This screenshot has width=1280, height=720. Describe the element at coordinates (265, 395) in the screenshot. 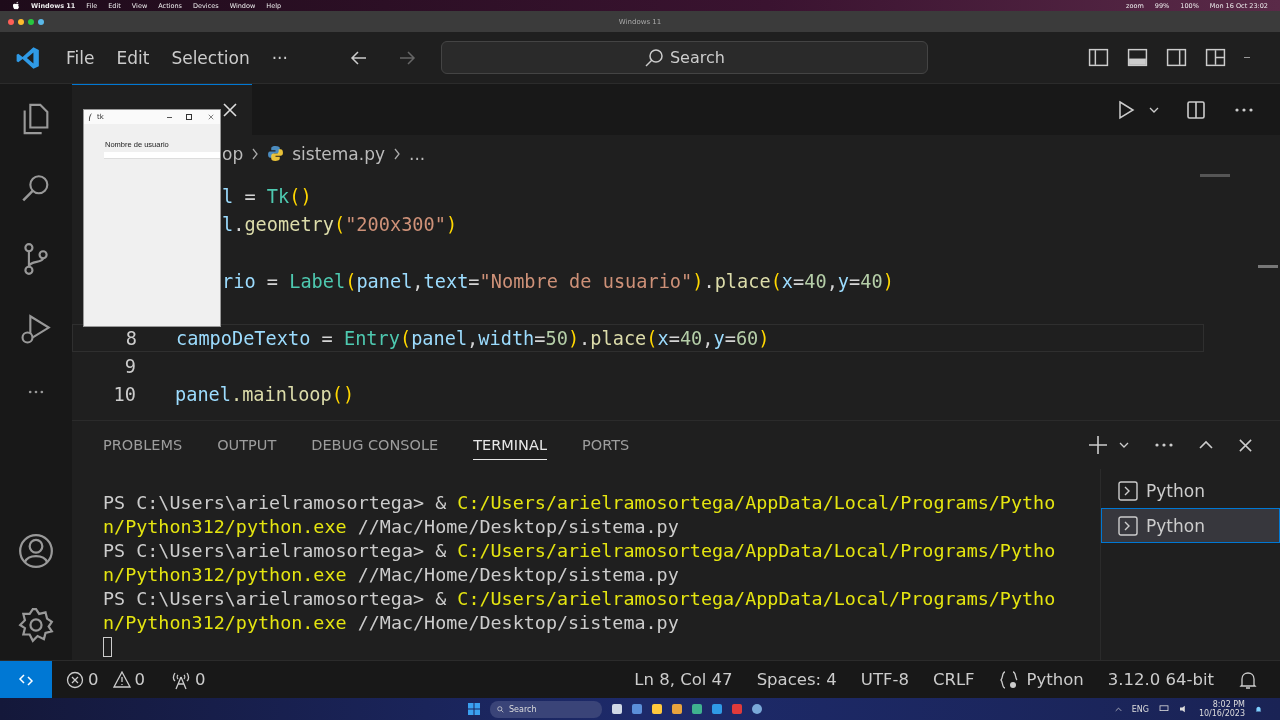

I see `code-line: panel.mainloop()` at that location.